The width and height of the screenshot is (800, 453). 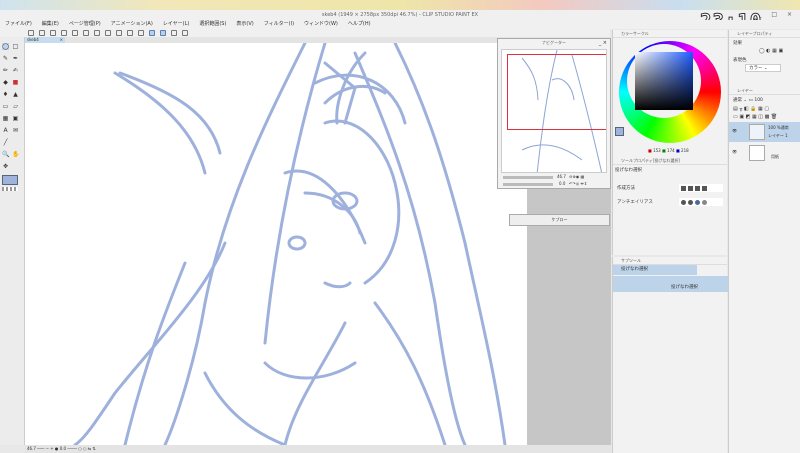 What do you see at coordinates (132, 24) in the screenshot?
I see `menu-animation: アニメーション(A)` at bounding box center [132, 24].